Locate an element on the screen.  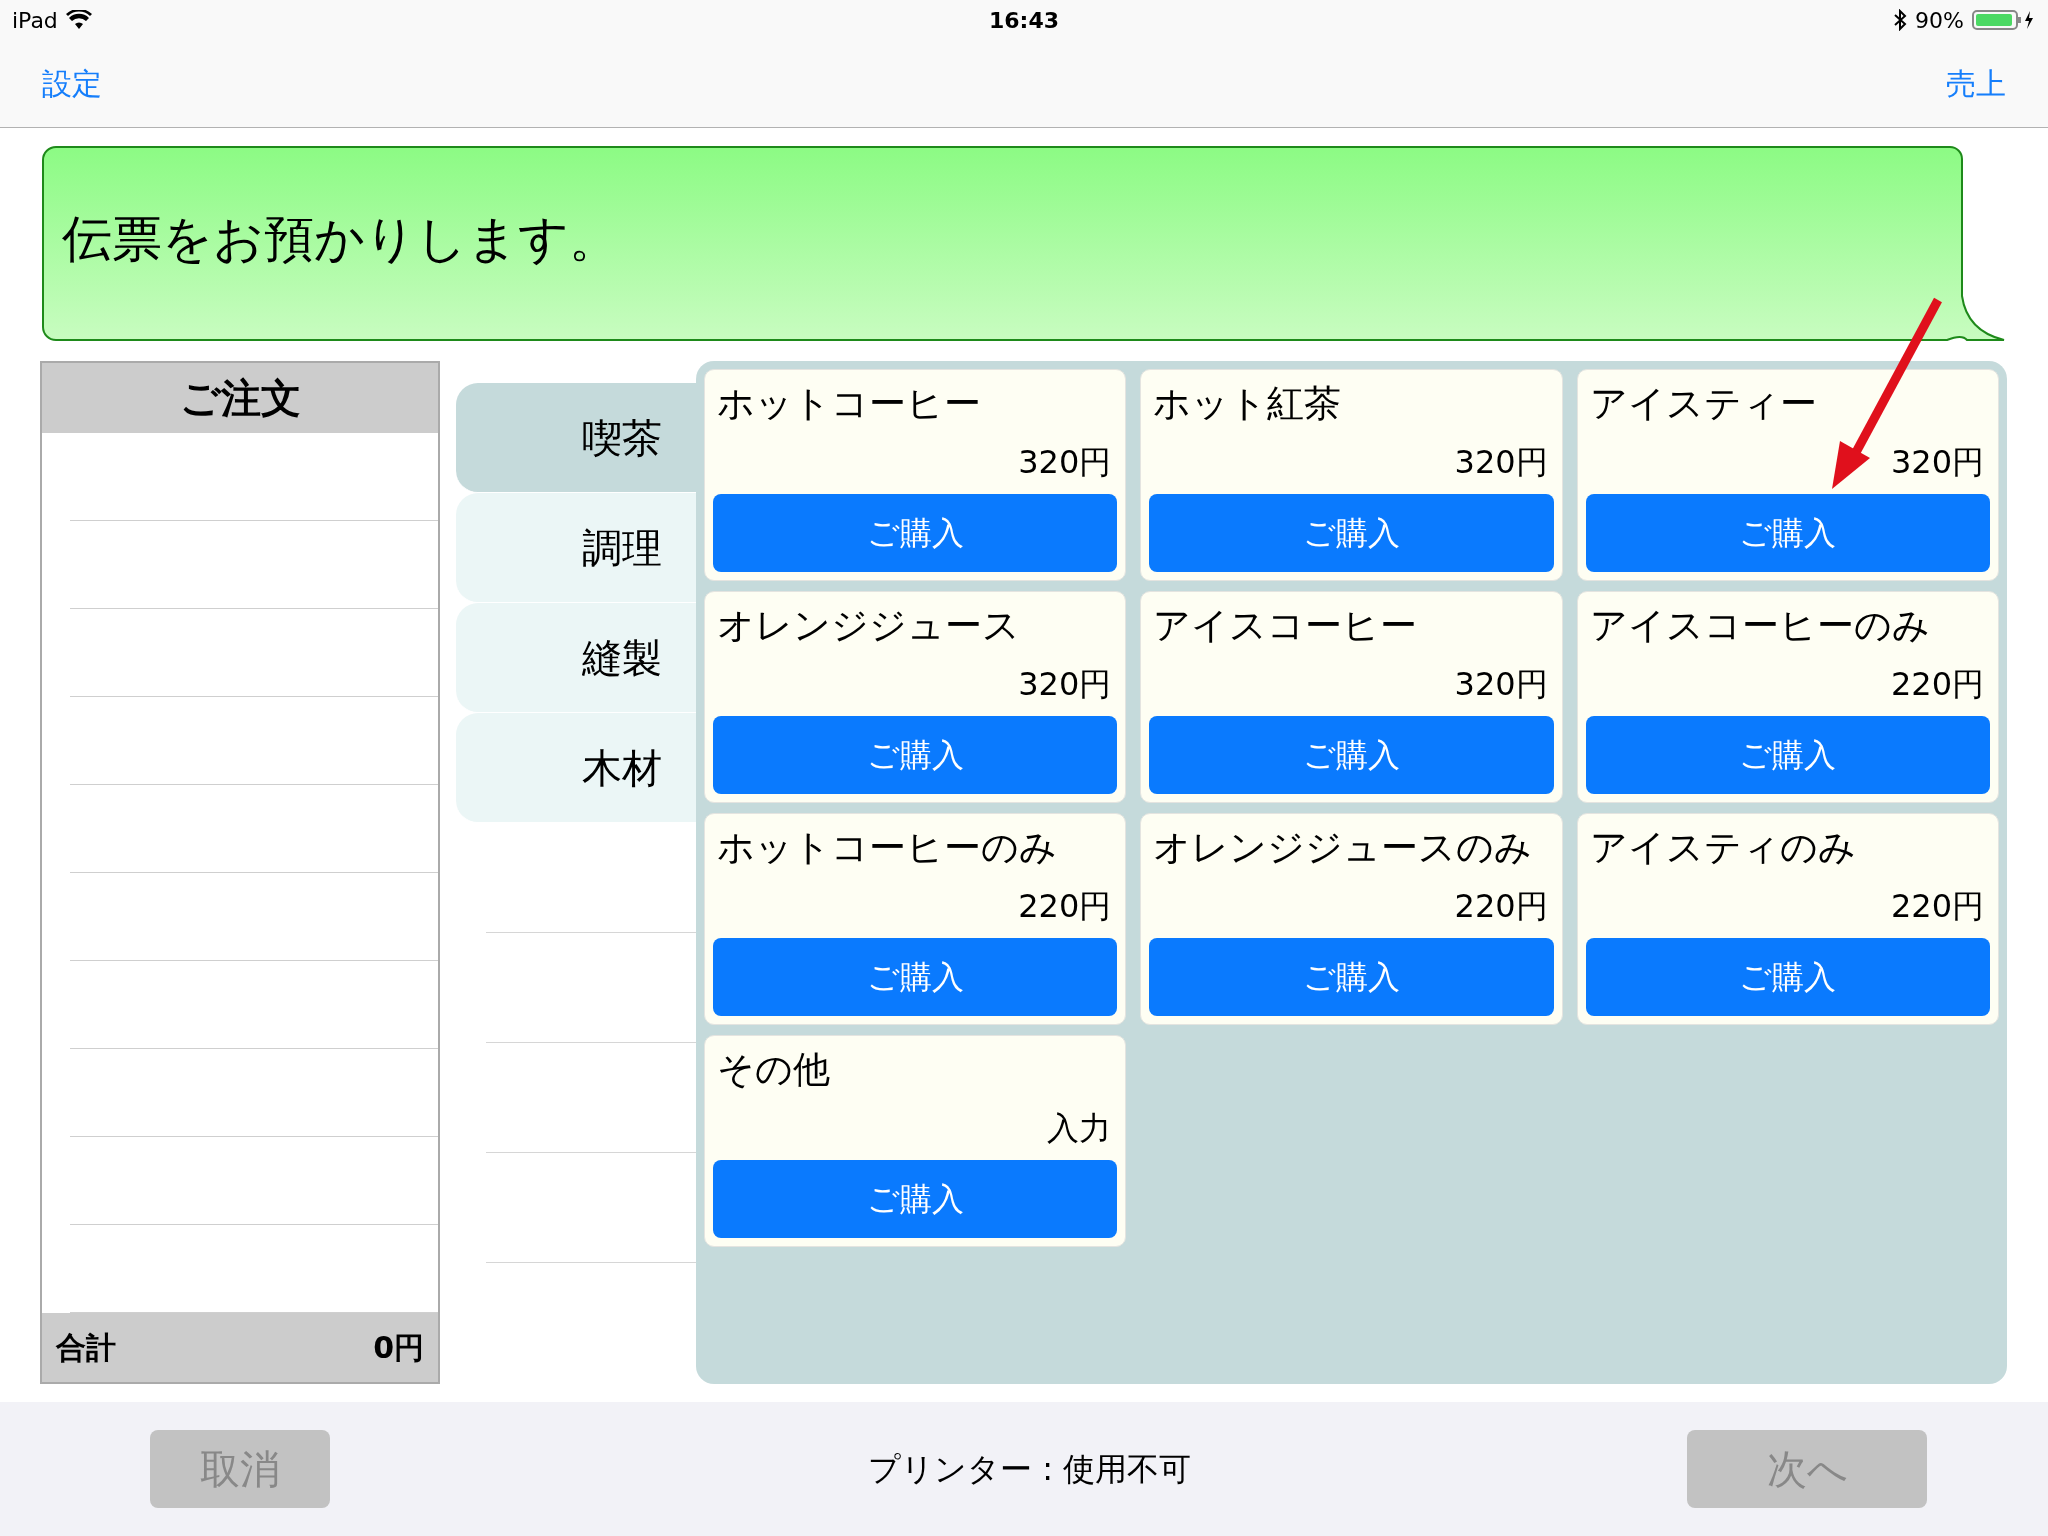
product-name: ホットコーヒー is located at coordinates (849, 404).